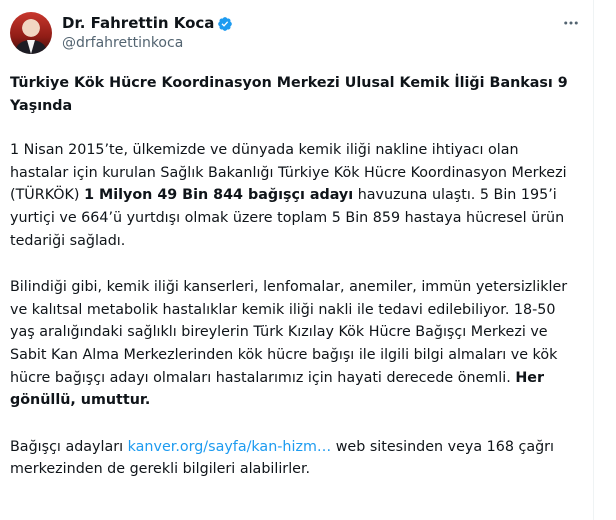 Image resolution: width=616 pixels, height=520 pixels. I want to click on tweet-header: Dr. Fahrettin Koca @drfahrettinkoca, so click(121, 33).